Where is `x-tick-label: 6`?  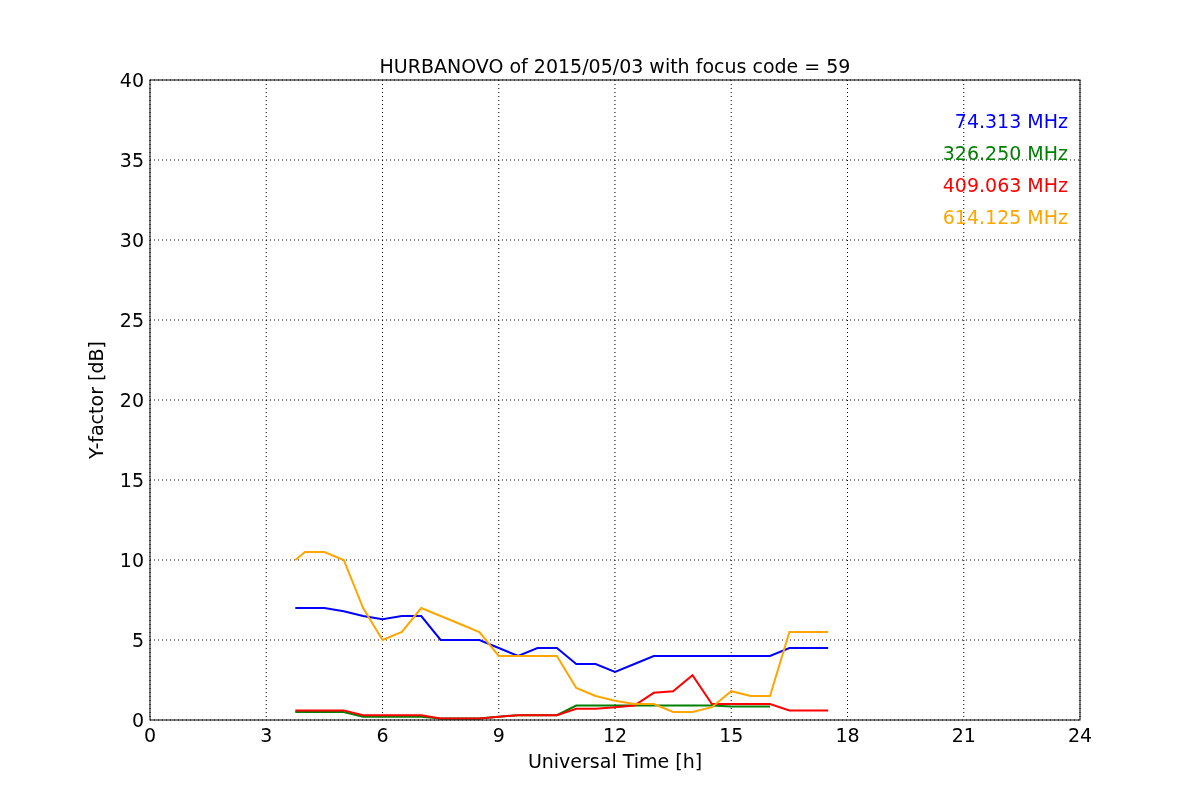
x-tick-label: 6 is located at coordinates (382, 735).